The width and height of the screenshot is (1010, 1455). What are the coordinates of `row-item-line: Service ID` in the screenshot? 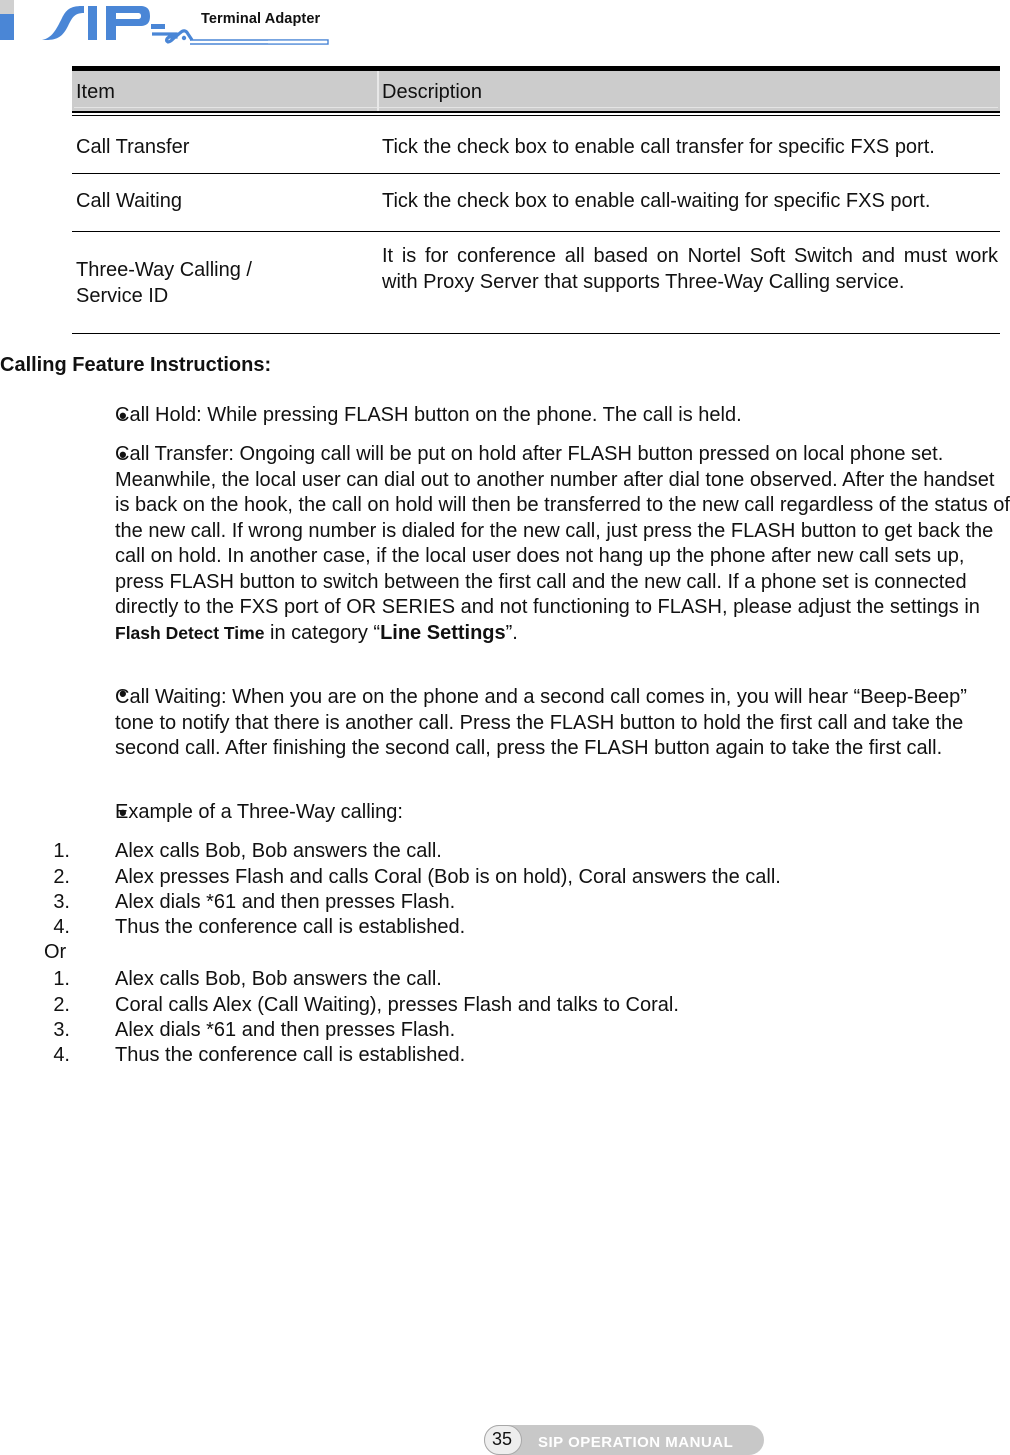 It's located at (122, 296).